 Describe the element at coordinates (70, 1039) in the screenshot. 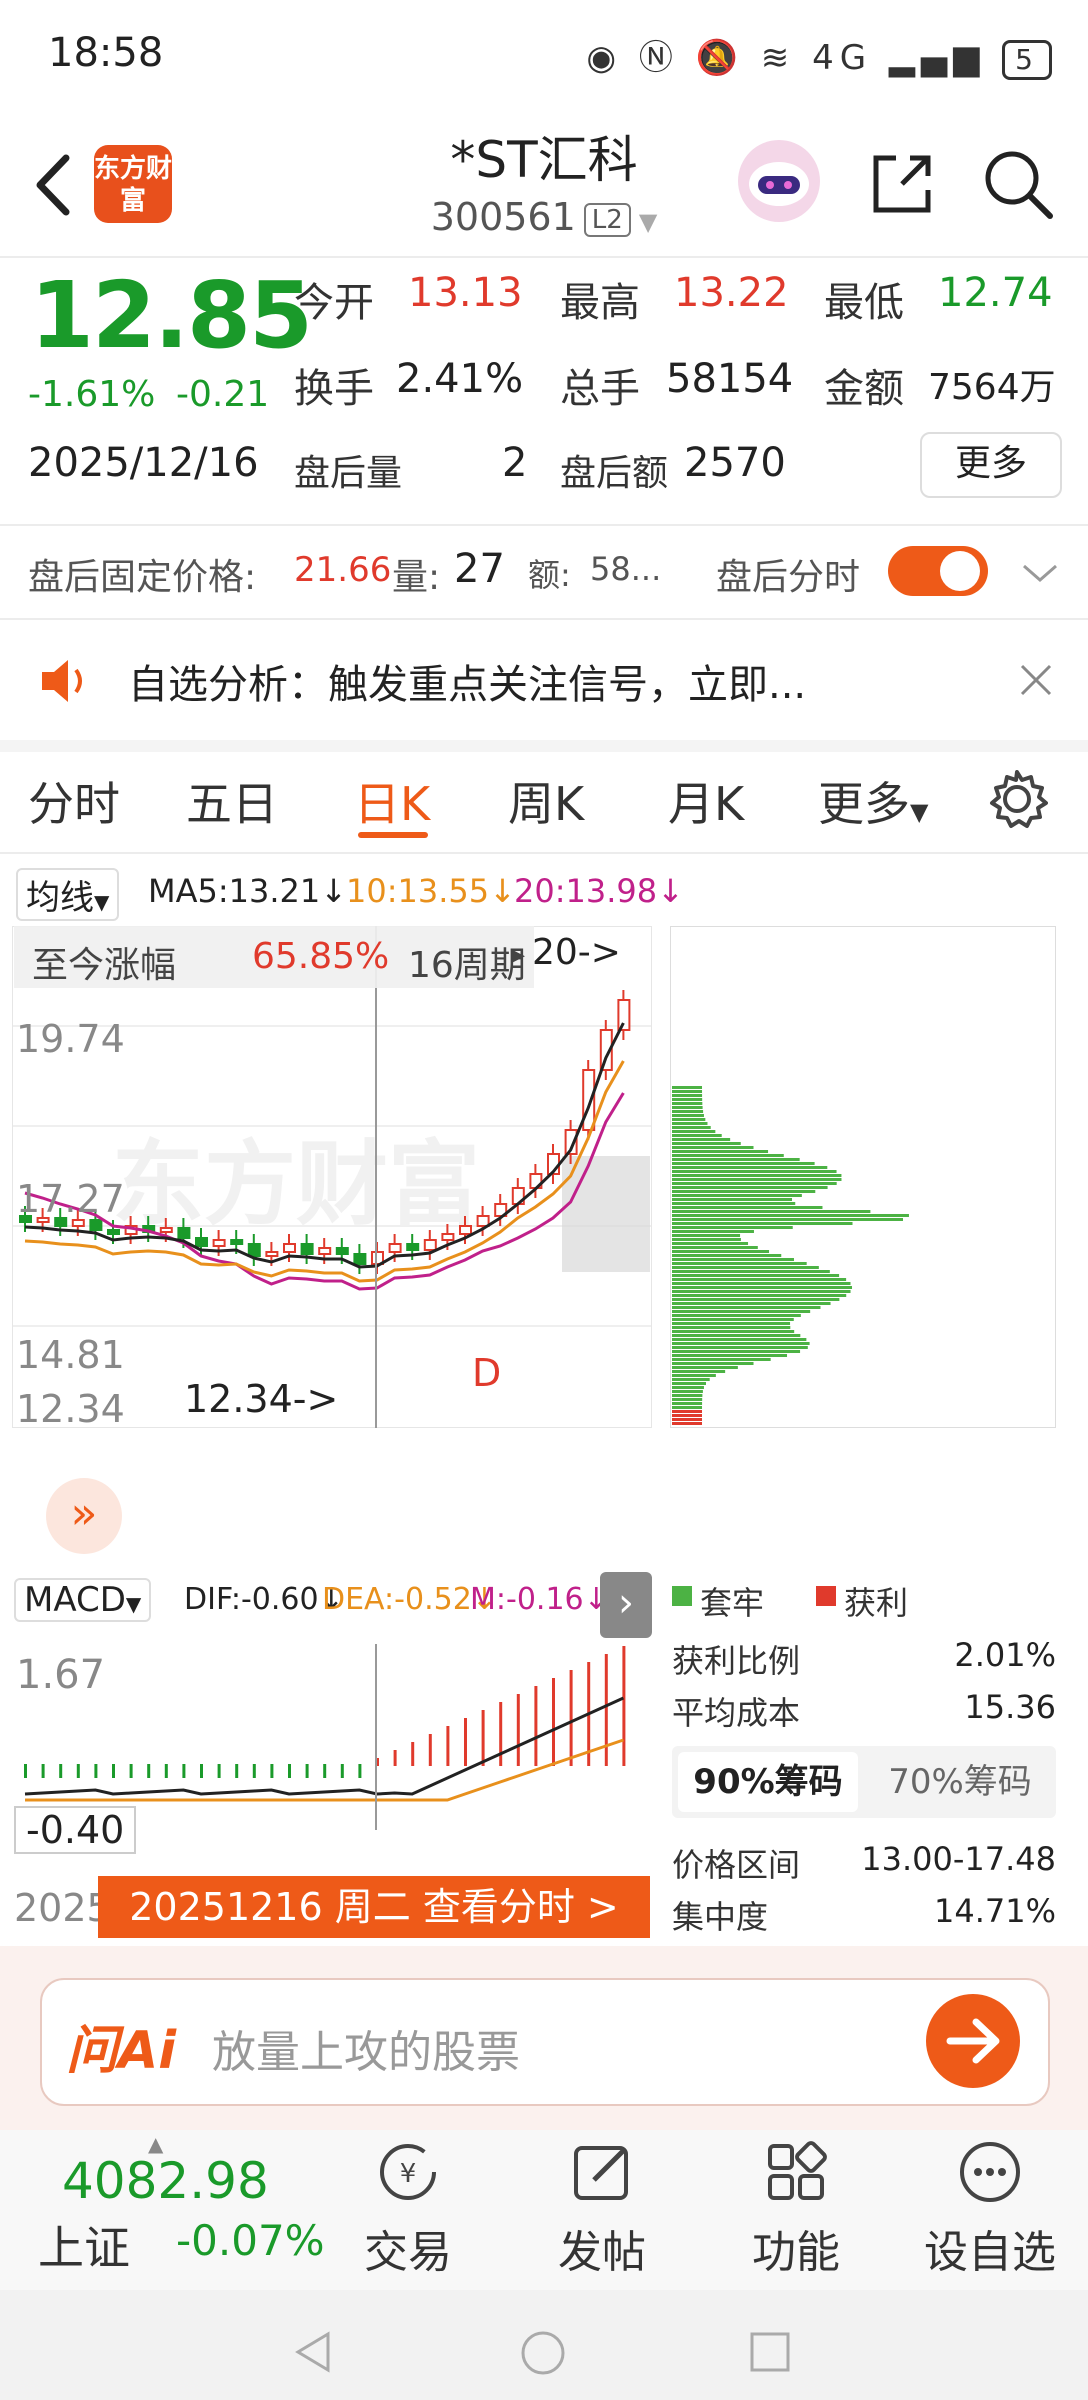

I see `y-label-1: 19.74` at that location.